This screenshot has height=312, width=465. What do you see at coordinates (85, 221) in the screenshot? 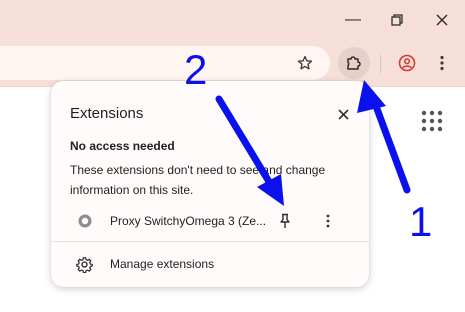
I see `switchyomega-icon` at bounding box center [85, 221].